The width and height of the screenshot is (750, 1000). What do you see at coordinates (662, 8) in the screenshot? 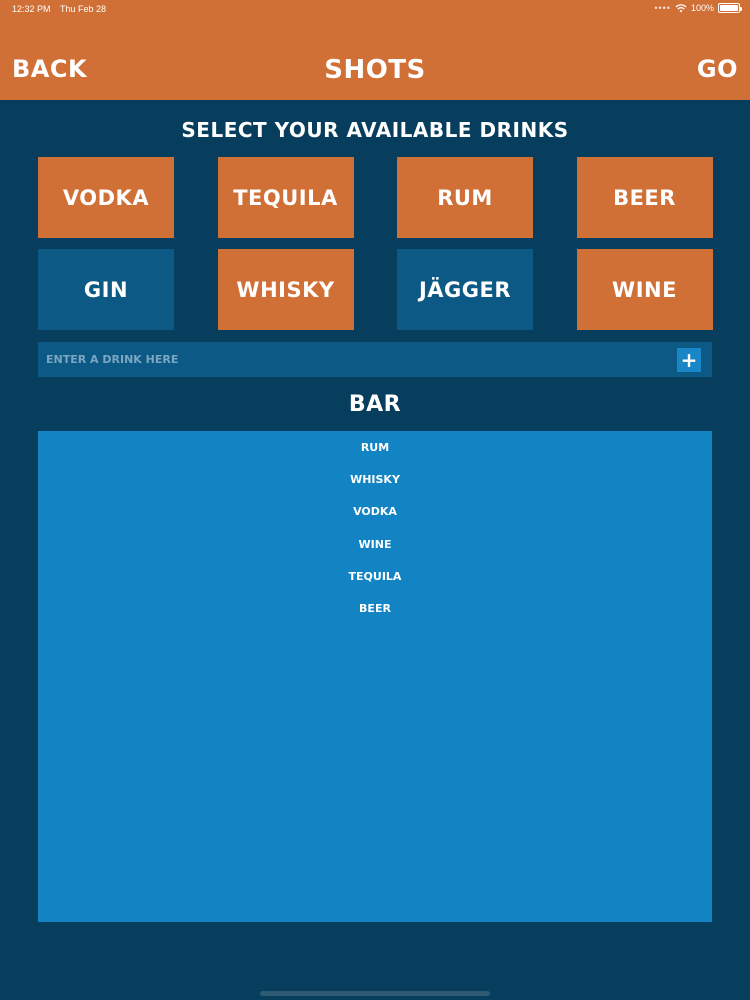
I see `signal-dots-icon: ••••` at bounding box center [662, 8].